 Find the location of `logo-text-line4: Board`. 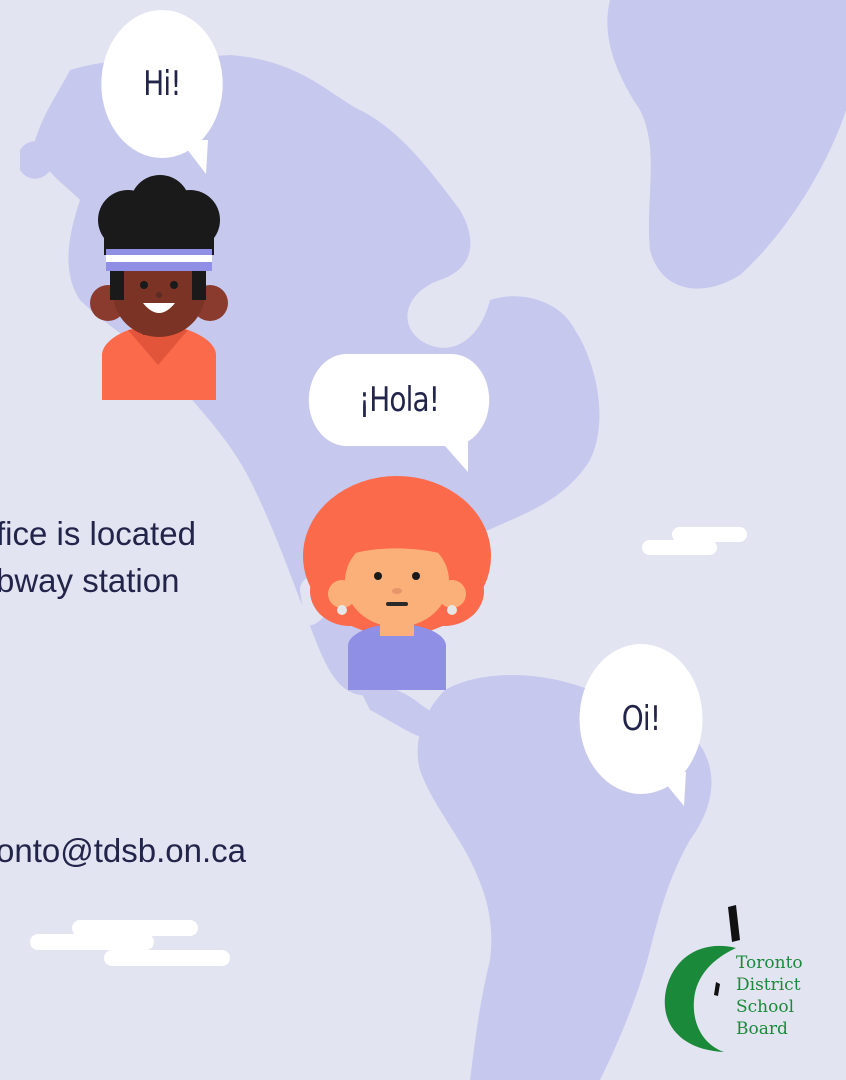

logo-text-line4: Board is located at coordinates (762, 1029).